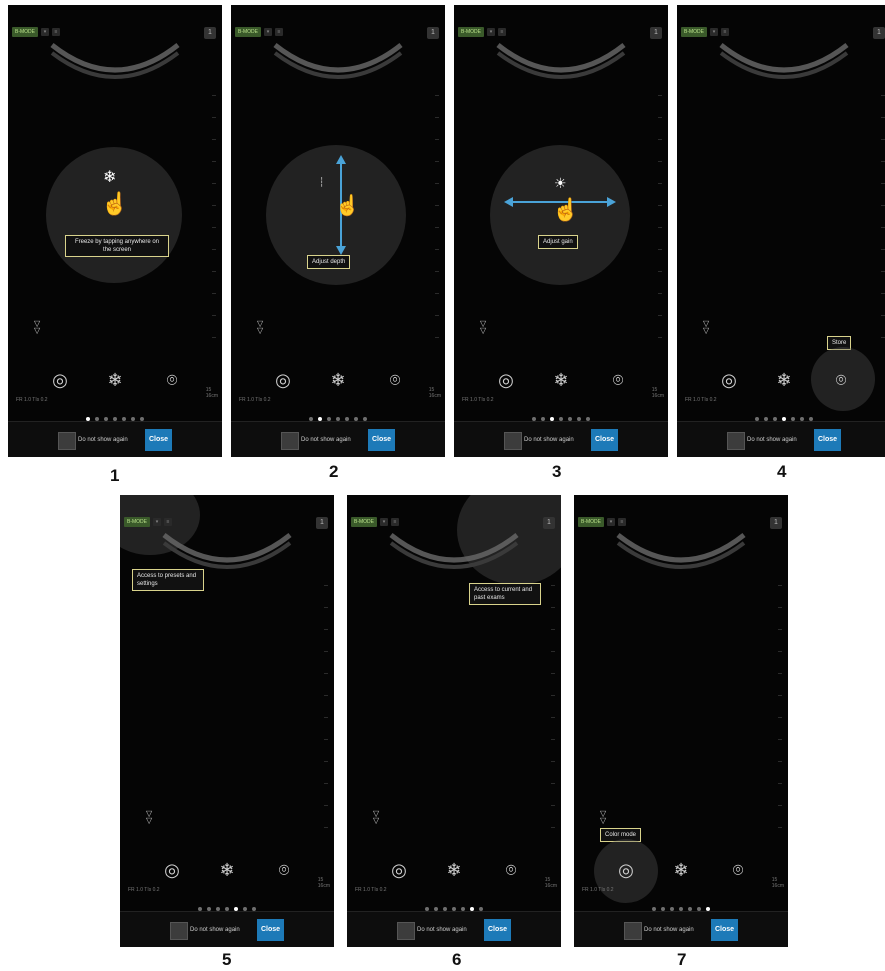  I want to click on hint-label: Adjust gain, so click(558, 242).